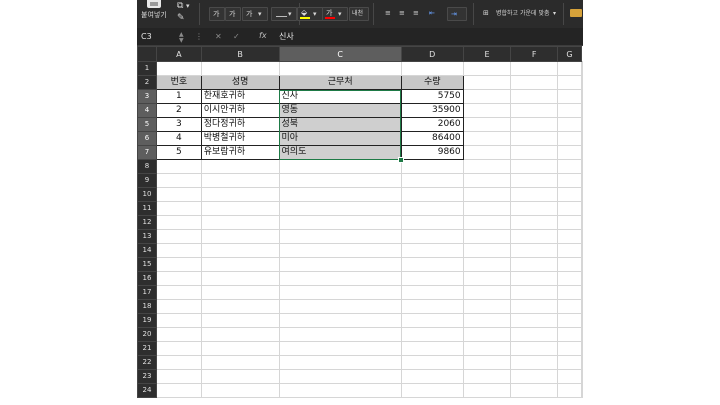  I want to click on row-header: 8, so click(147, 166).